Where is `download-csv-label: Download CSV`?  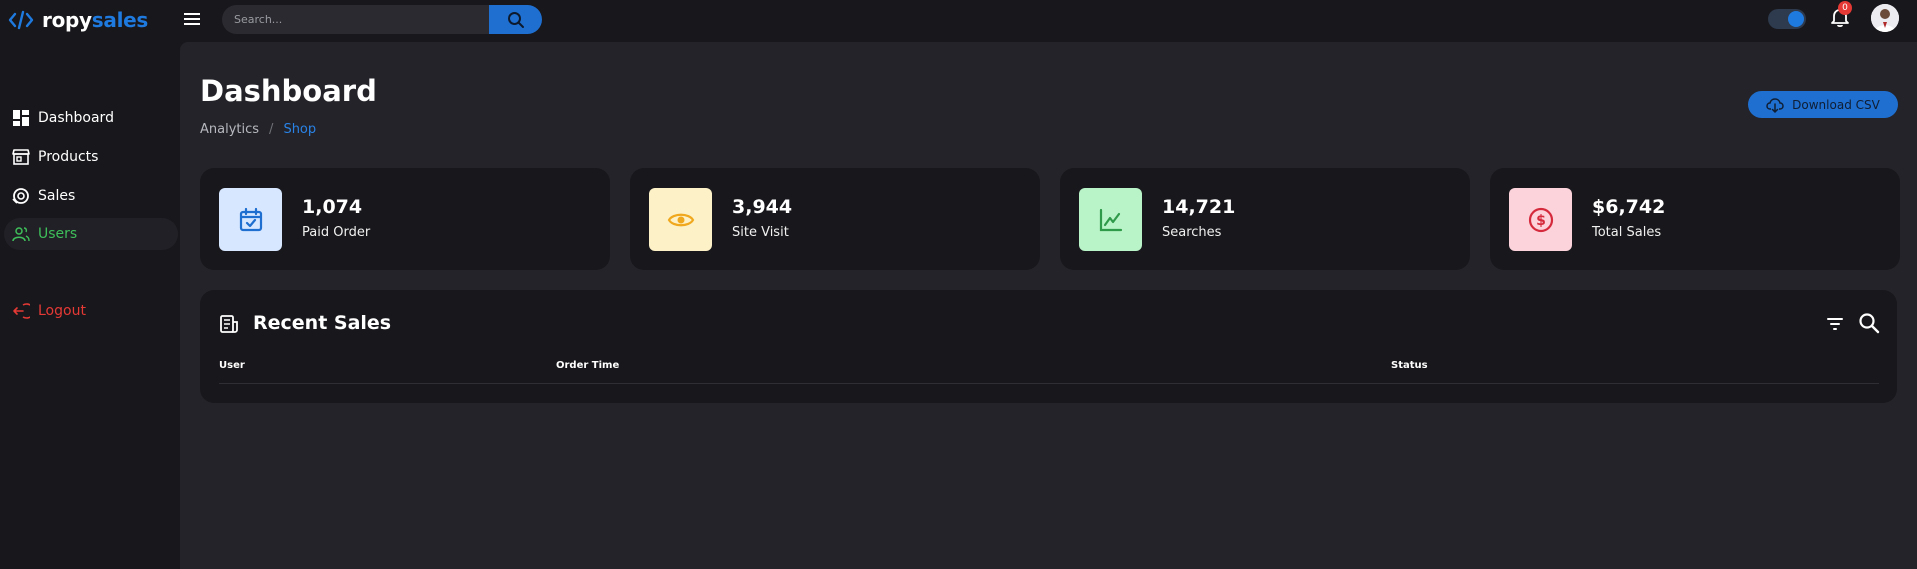
download-csv-label: Download CSV is located at coordinates (1836, 104).